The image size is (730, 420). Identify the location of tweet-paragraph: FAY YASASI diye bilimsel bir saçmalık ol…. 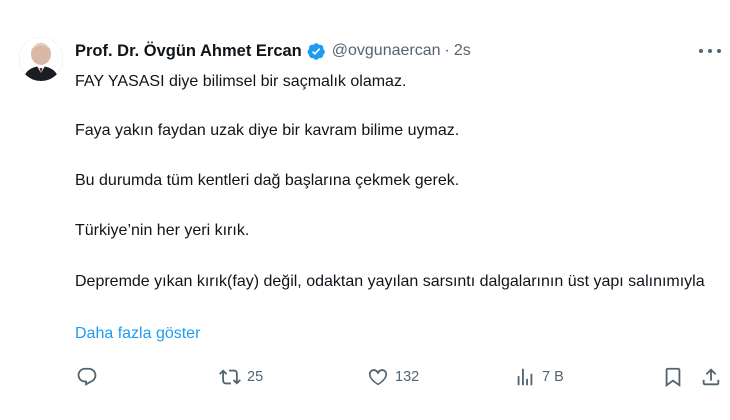
(241, 81).